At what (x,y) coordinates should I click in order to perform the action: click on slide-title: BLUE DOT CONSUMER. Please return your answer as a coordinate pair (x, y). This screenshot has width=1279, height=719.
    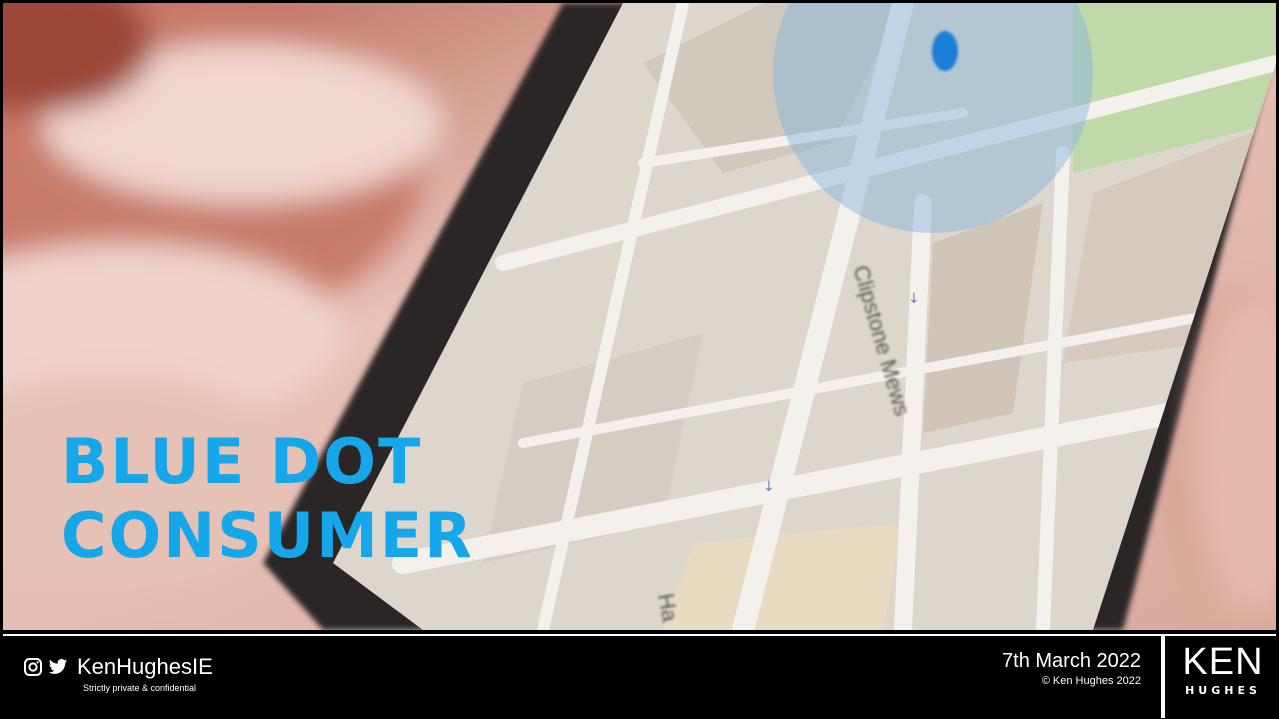
    Looking at the image, I should click on (267, 499).